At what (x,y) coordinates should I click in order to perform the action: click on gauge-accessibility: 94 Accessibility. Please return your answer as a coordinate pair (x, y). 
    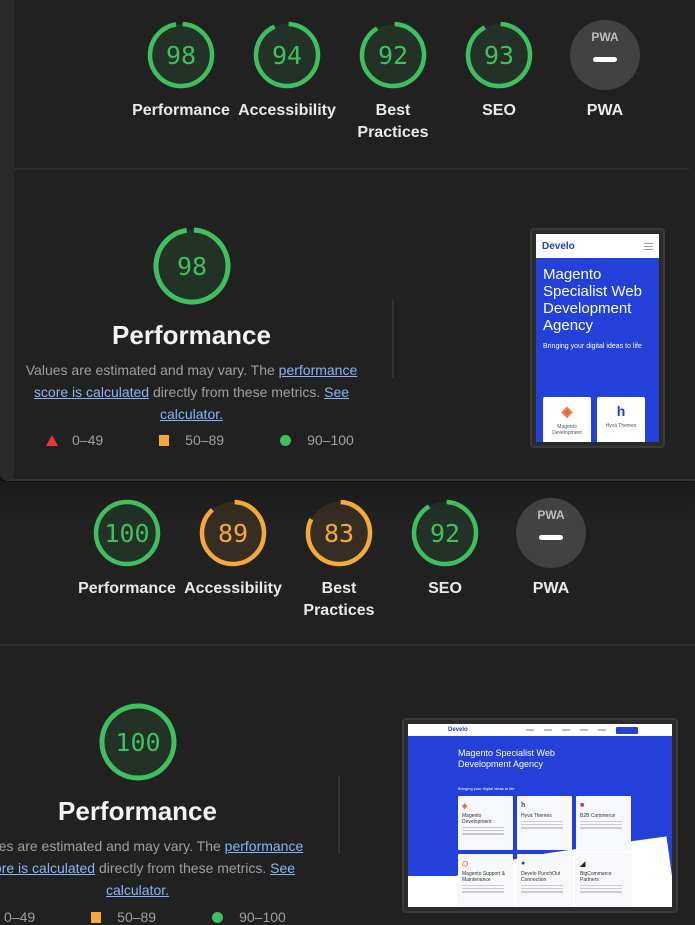
    Looking at the image, I should click on (287, 82).